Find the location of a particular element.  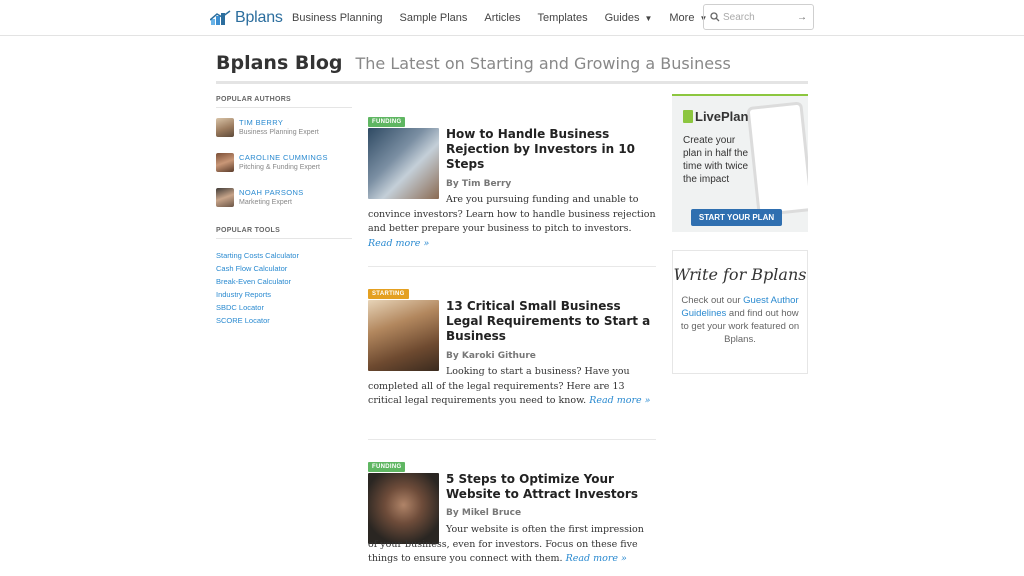

bar-chart-logo-icon is located at coordinates (220, 17).